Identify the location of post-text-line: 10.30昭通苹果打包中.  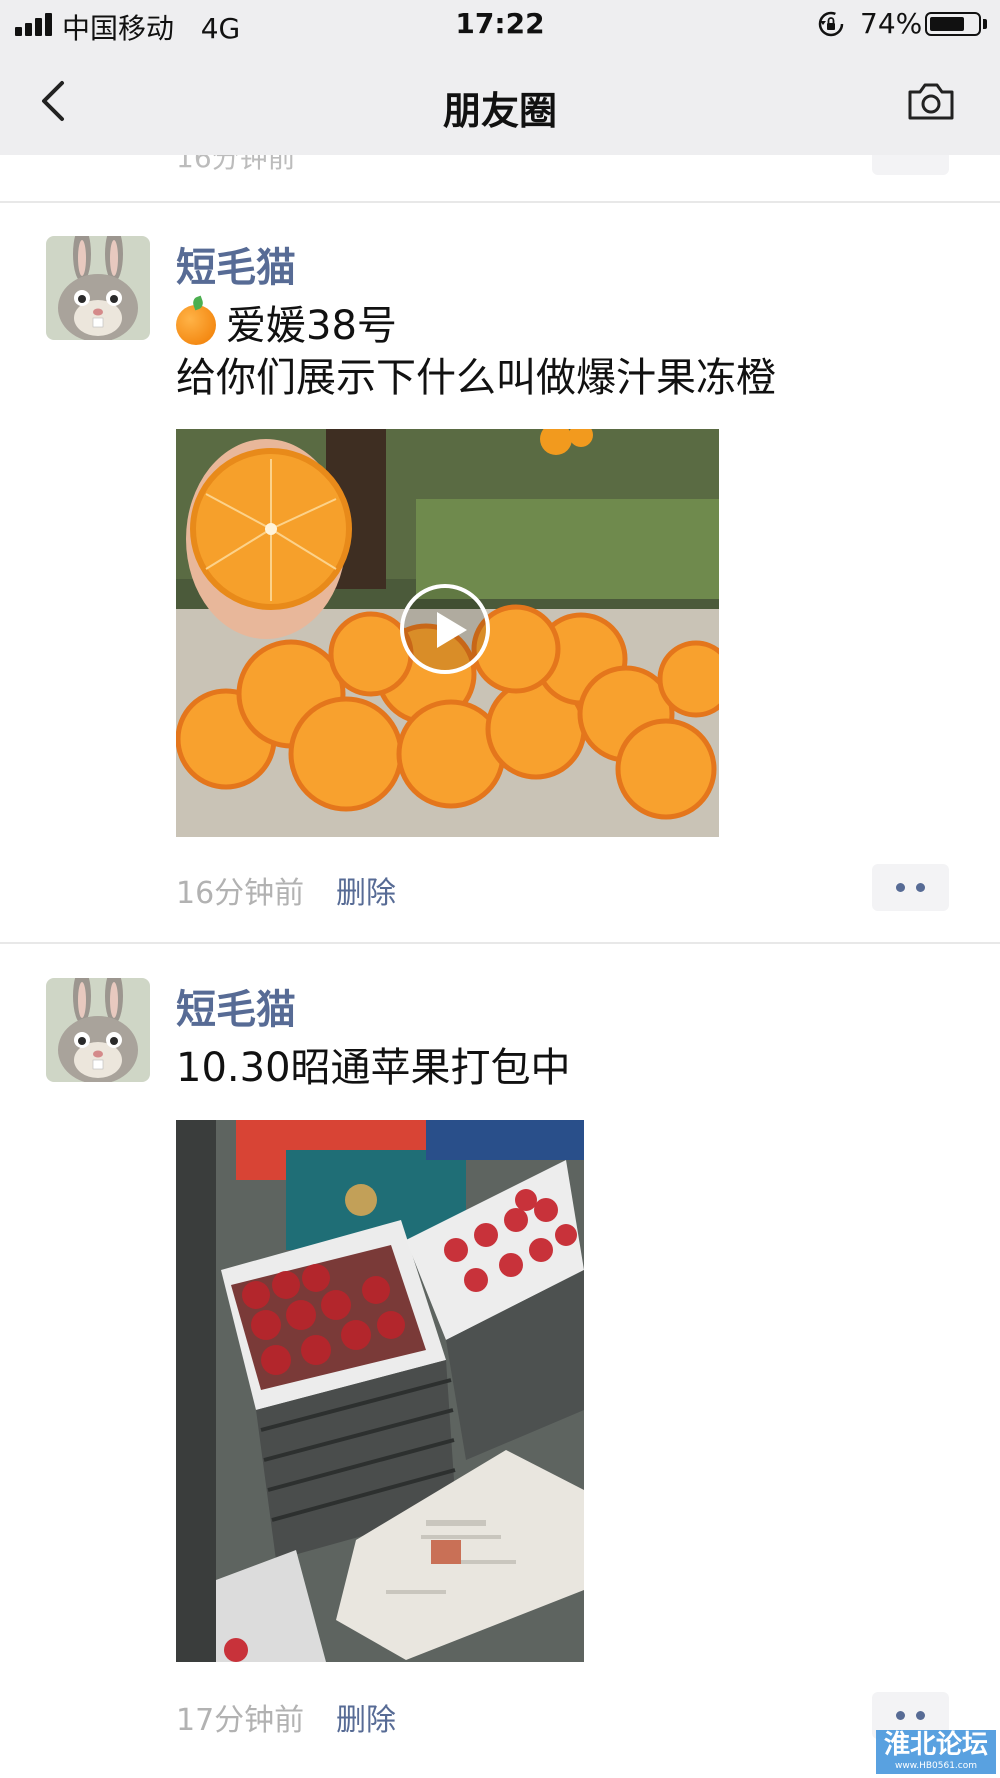
(373, 1068).